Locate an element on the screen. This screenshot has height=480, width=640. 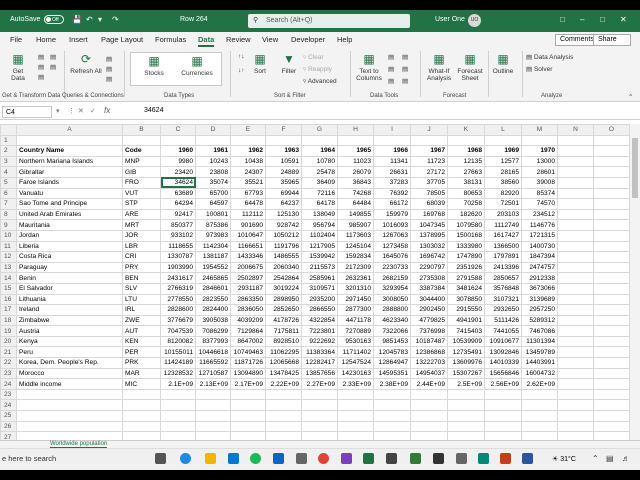
edge-icon is located at coordinates (185, 458).